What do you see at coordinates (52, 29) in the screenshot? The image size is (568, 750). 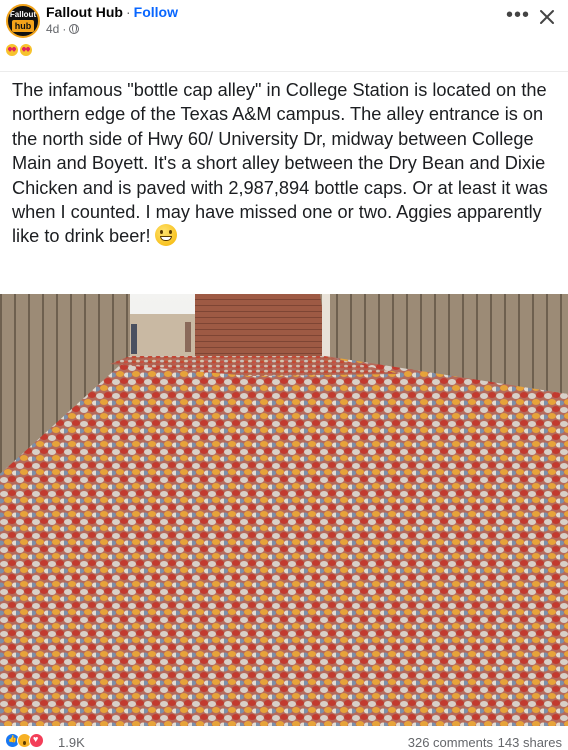 I see `post-time: 4d` at bounding box center [52, 29].